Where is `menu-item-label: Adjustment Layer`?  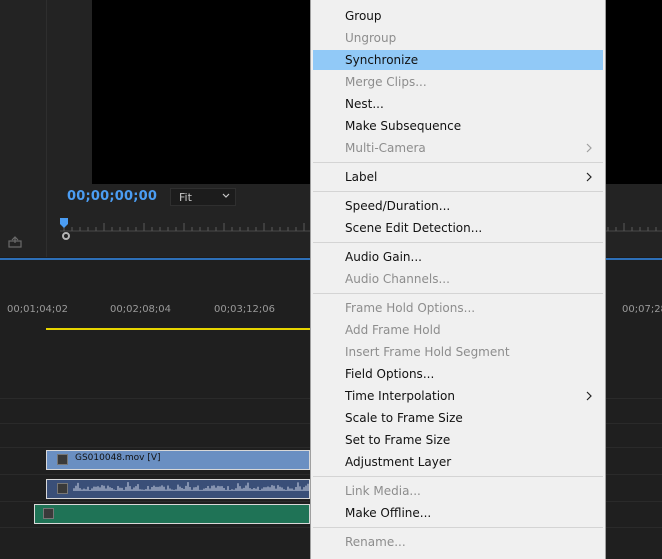
menu-item-label: Adjustment Layer is located at coordinates (398, 462).